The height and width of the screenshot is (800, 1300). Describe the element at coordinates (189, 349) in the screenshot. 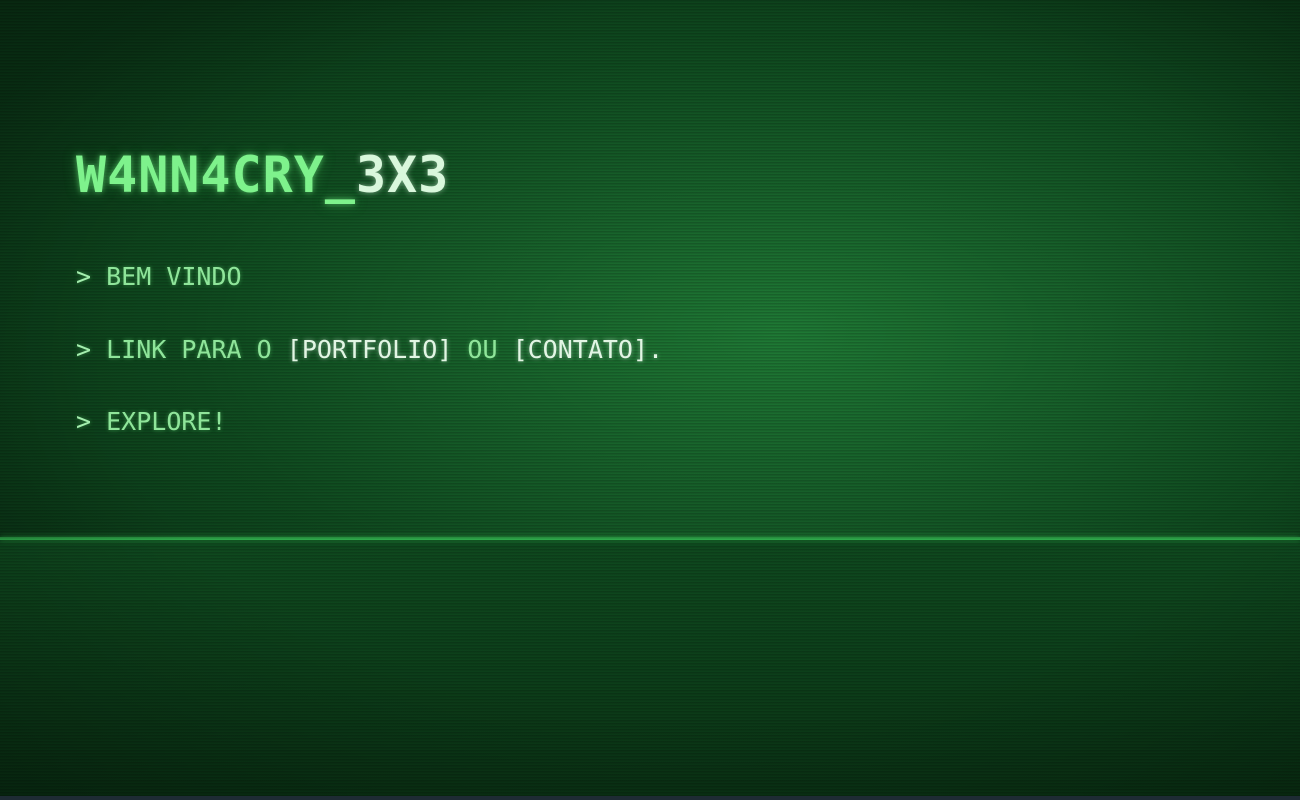

I see `link-prefix-text: LINK PARA O` at that location.